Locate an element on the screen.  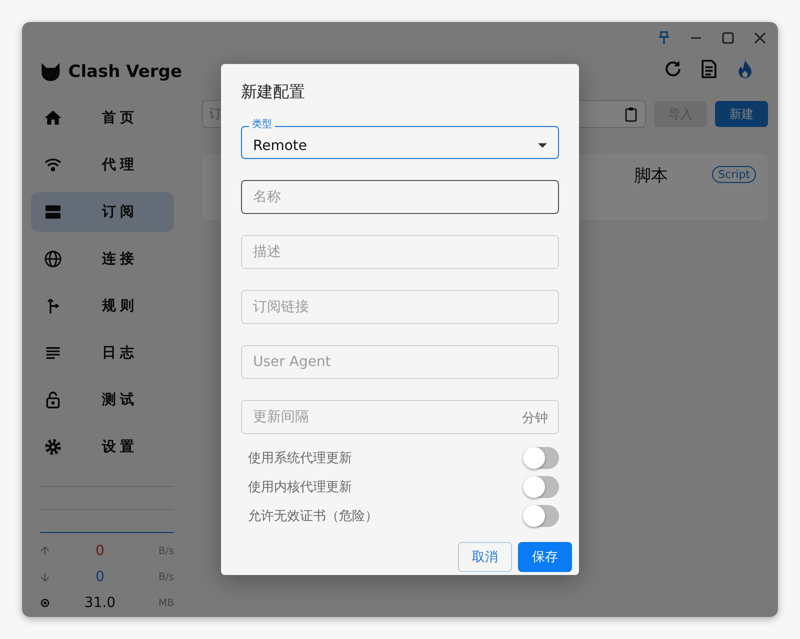
nav-item: 代理 is located at coordinates (102, 165).